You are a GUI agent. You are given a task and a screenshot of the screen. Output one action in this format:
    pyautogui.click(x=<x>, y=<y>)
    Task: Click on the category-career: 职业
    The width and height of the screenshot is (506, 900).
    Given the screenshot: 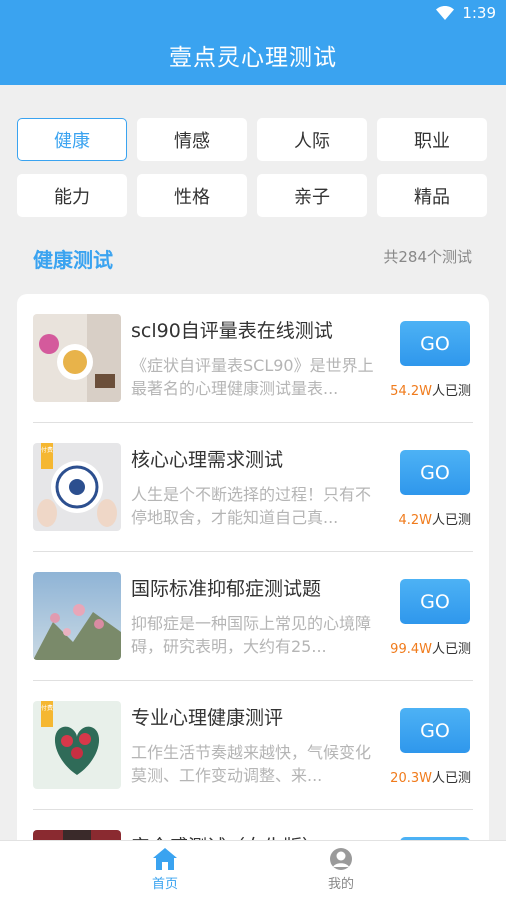 What is the action you would take?
    pyautogui.click(x=432, y=139)
    